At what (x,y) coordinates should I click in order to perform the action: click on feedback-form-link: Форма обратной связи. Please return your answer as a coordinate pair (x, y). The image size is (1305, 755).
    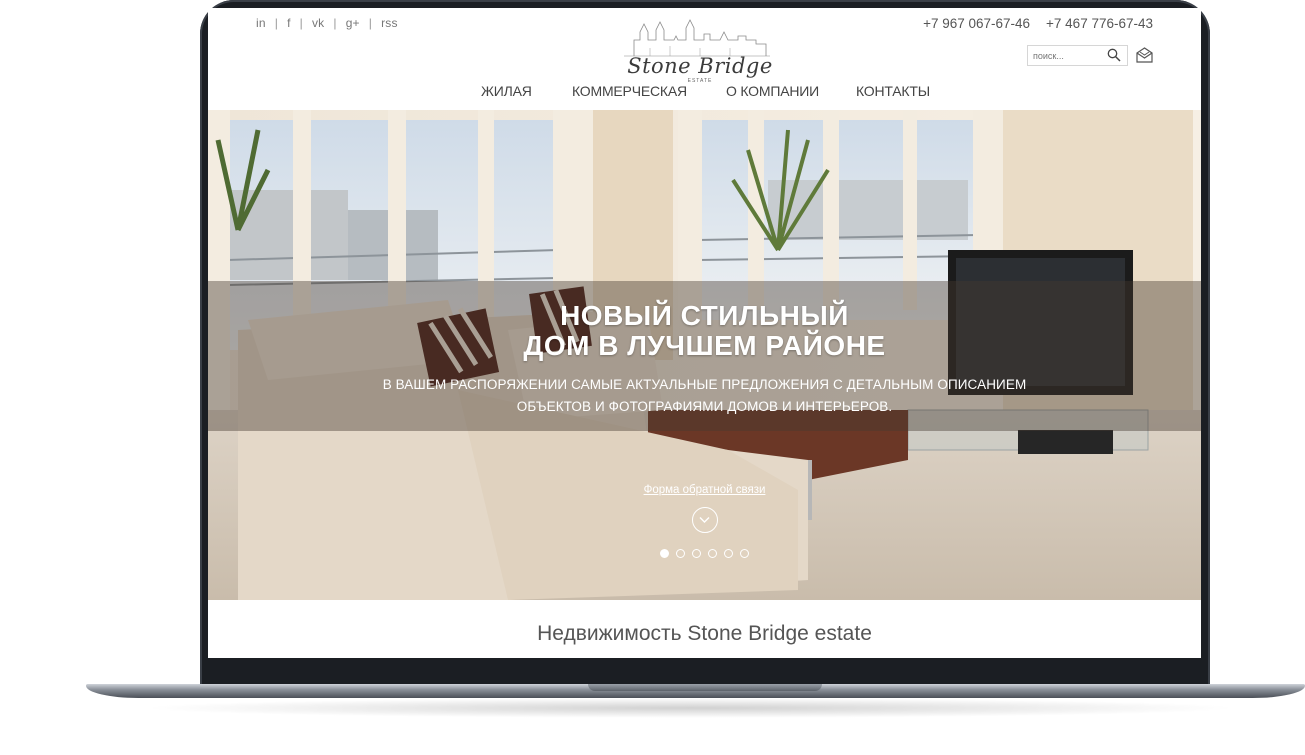
    Looking at the image, I should click on (705, 490).